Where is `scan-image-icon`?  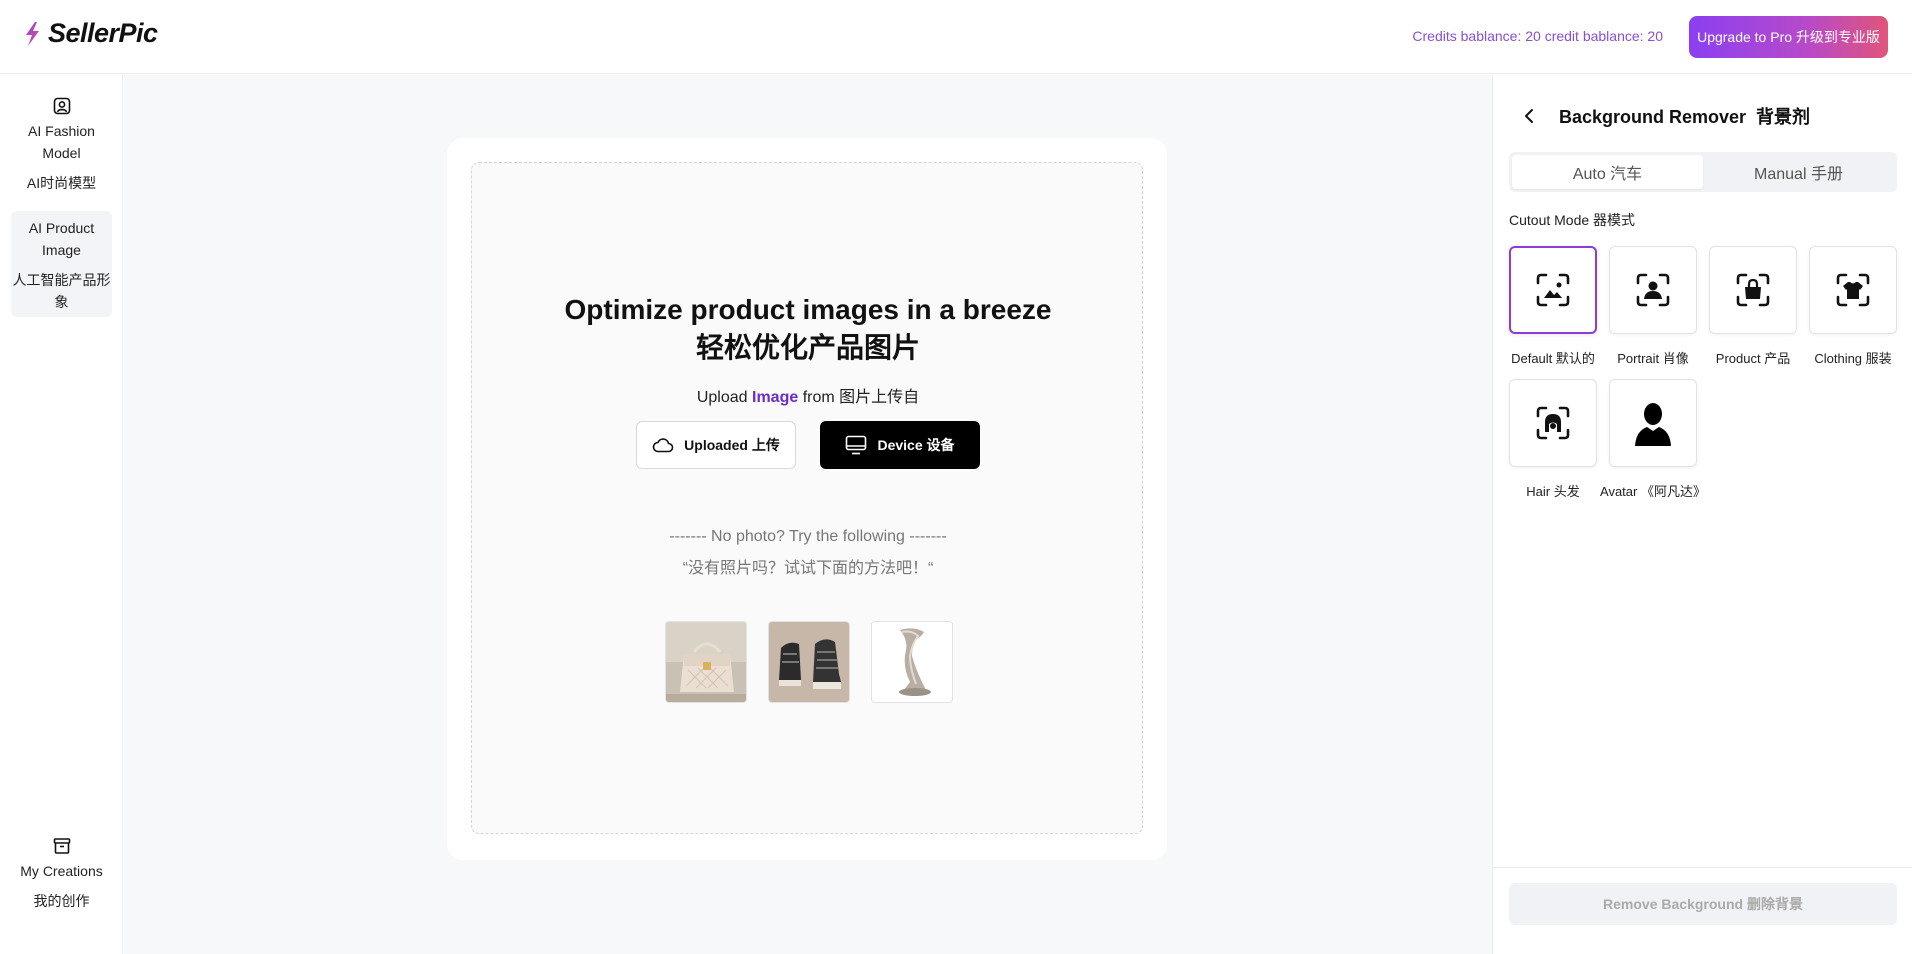
scan-image-icon is located at coordinates (1553, 290).